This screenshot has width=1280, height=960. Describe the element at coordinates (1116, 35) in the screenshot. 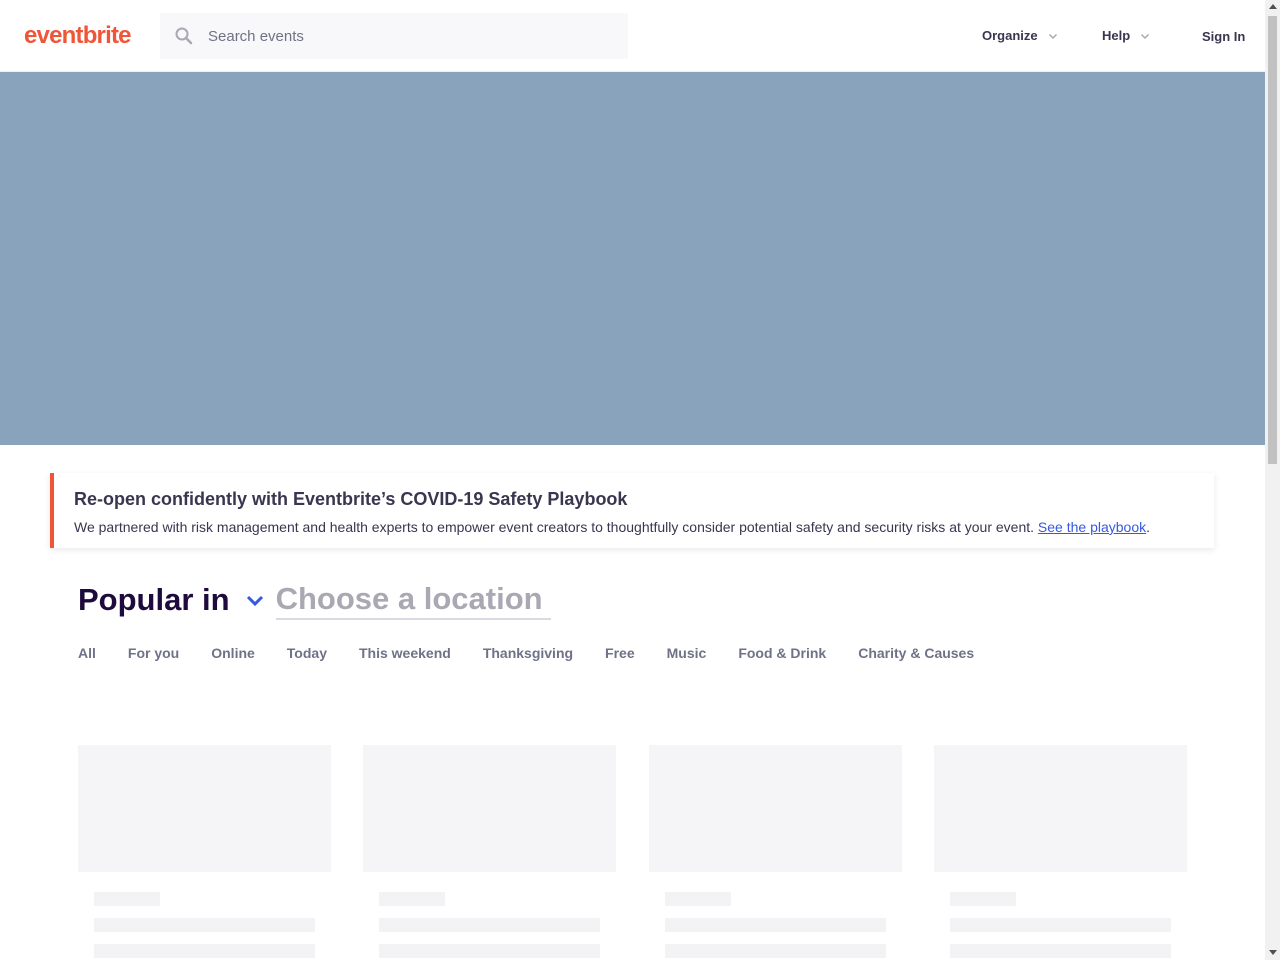

I see `nav-help-label: Help` at that location.